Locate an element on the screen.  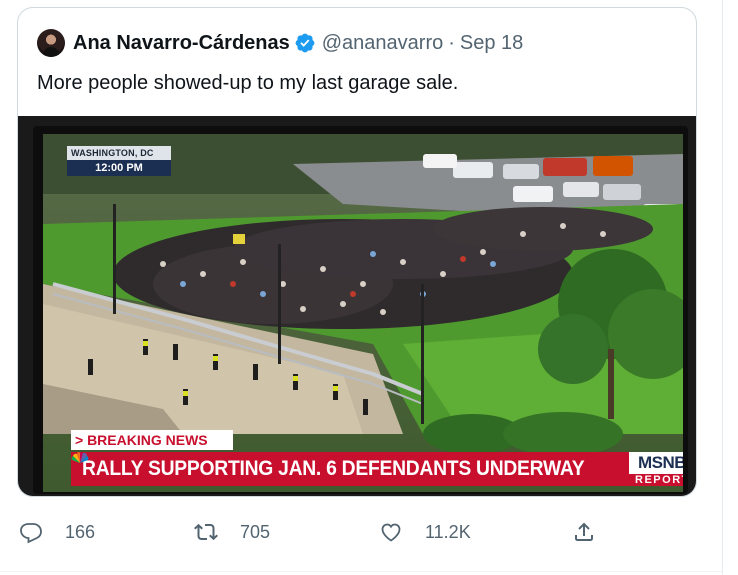
reply-count: 166 is located at coordinates (80, 531).